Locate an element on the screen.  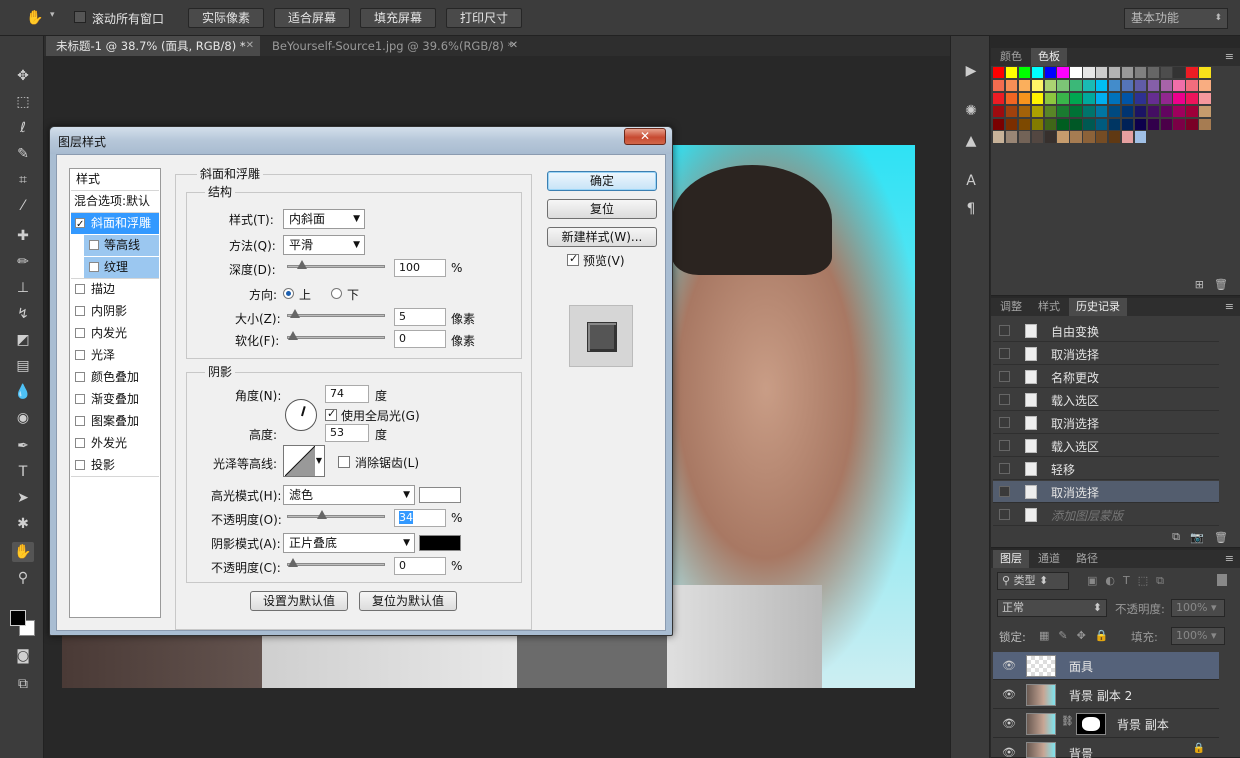
paragraph-icon: ¶ is located at coordinates (971, 209).